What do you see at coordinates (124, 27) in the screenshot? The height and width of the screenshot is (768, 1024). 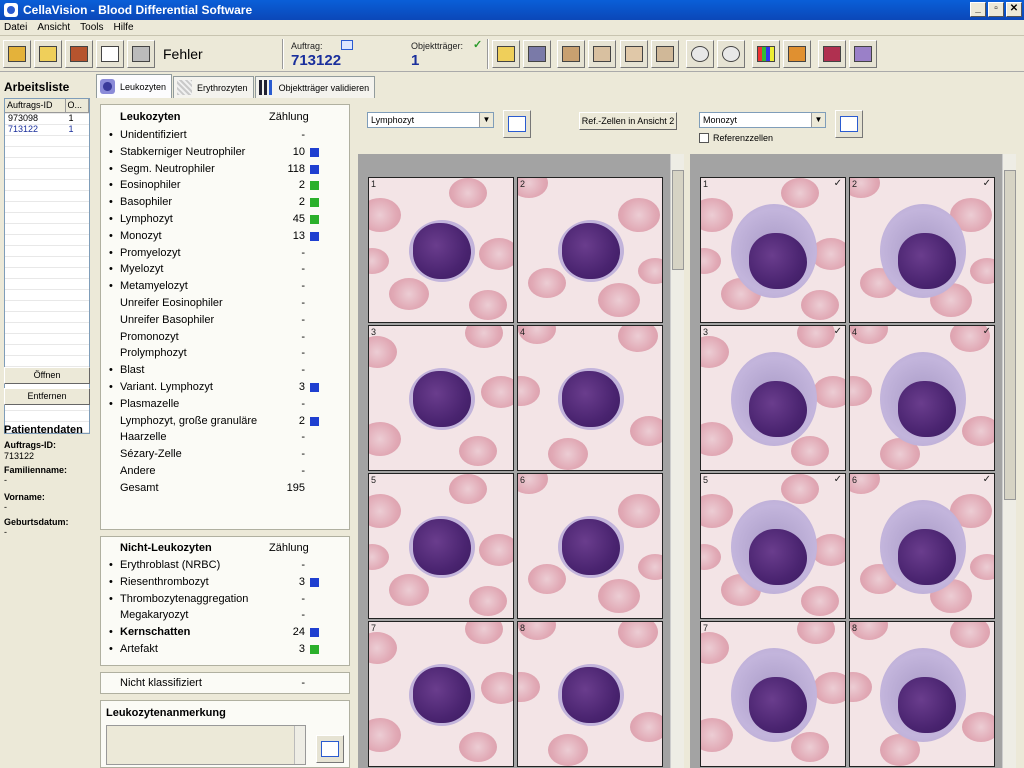 I see `menu-hilfe: Hilfe` at bounding box center [124, 27].